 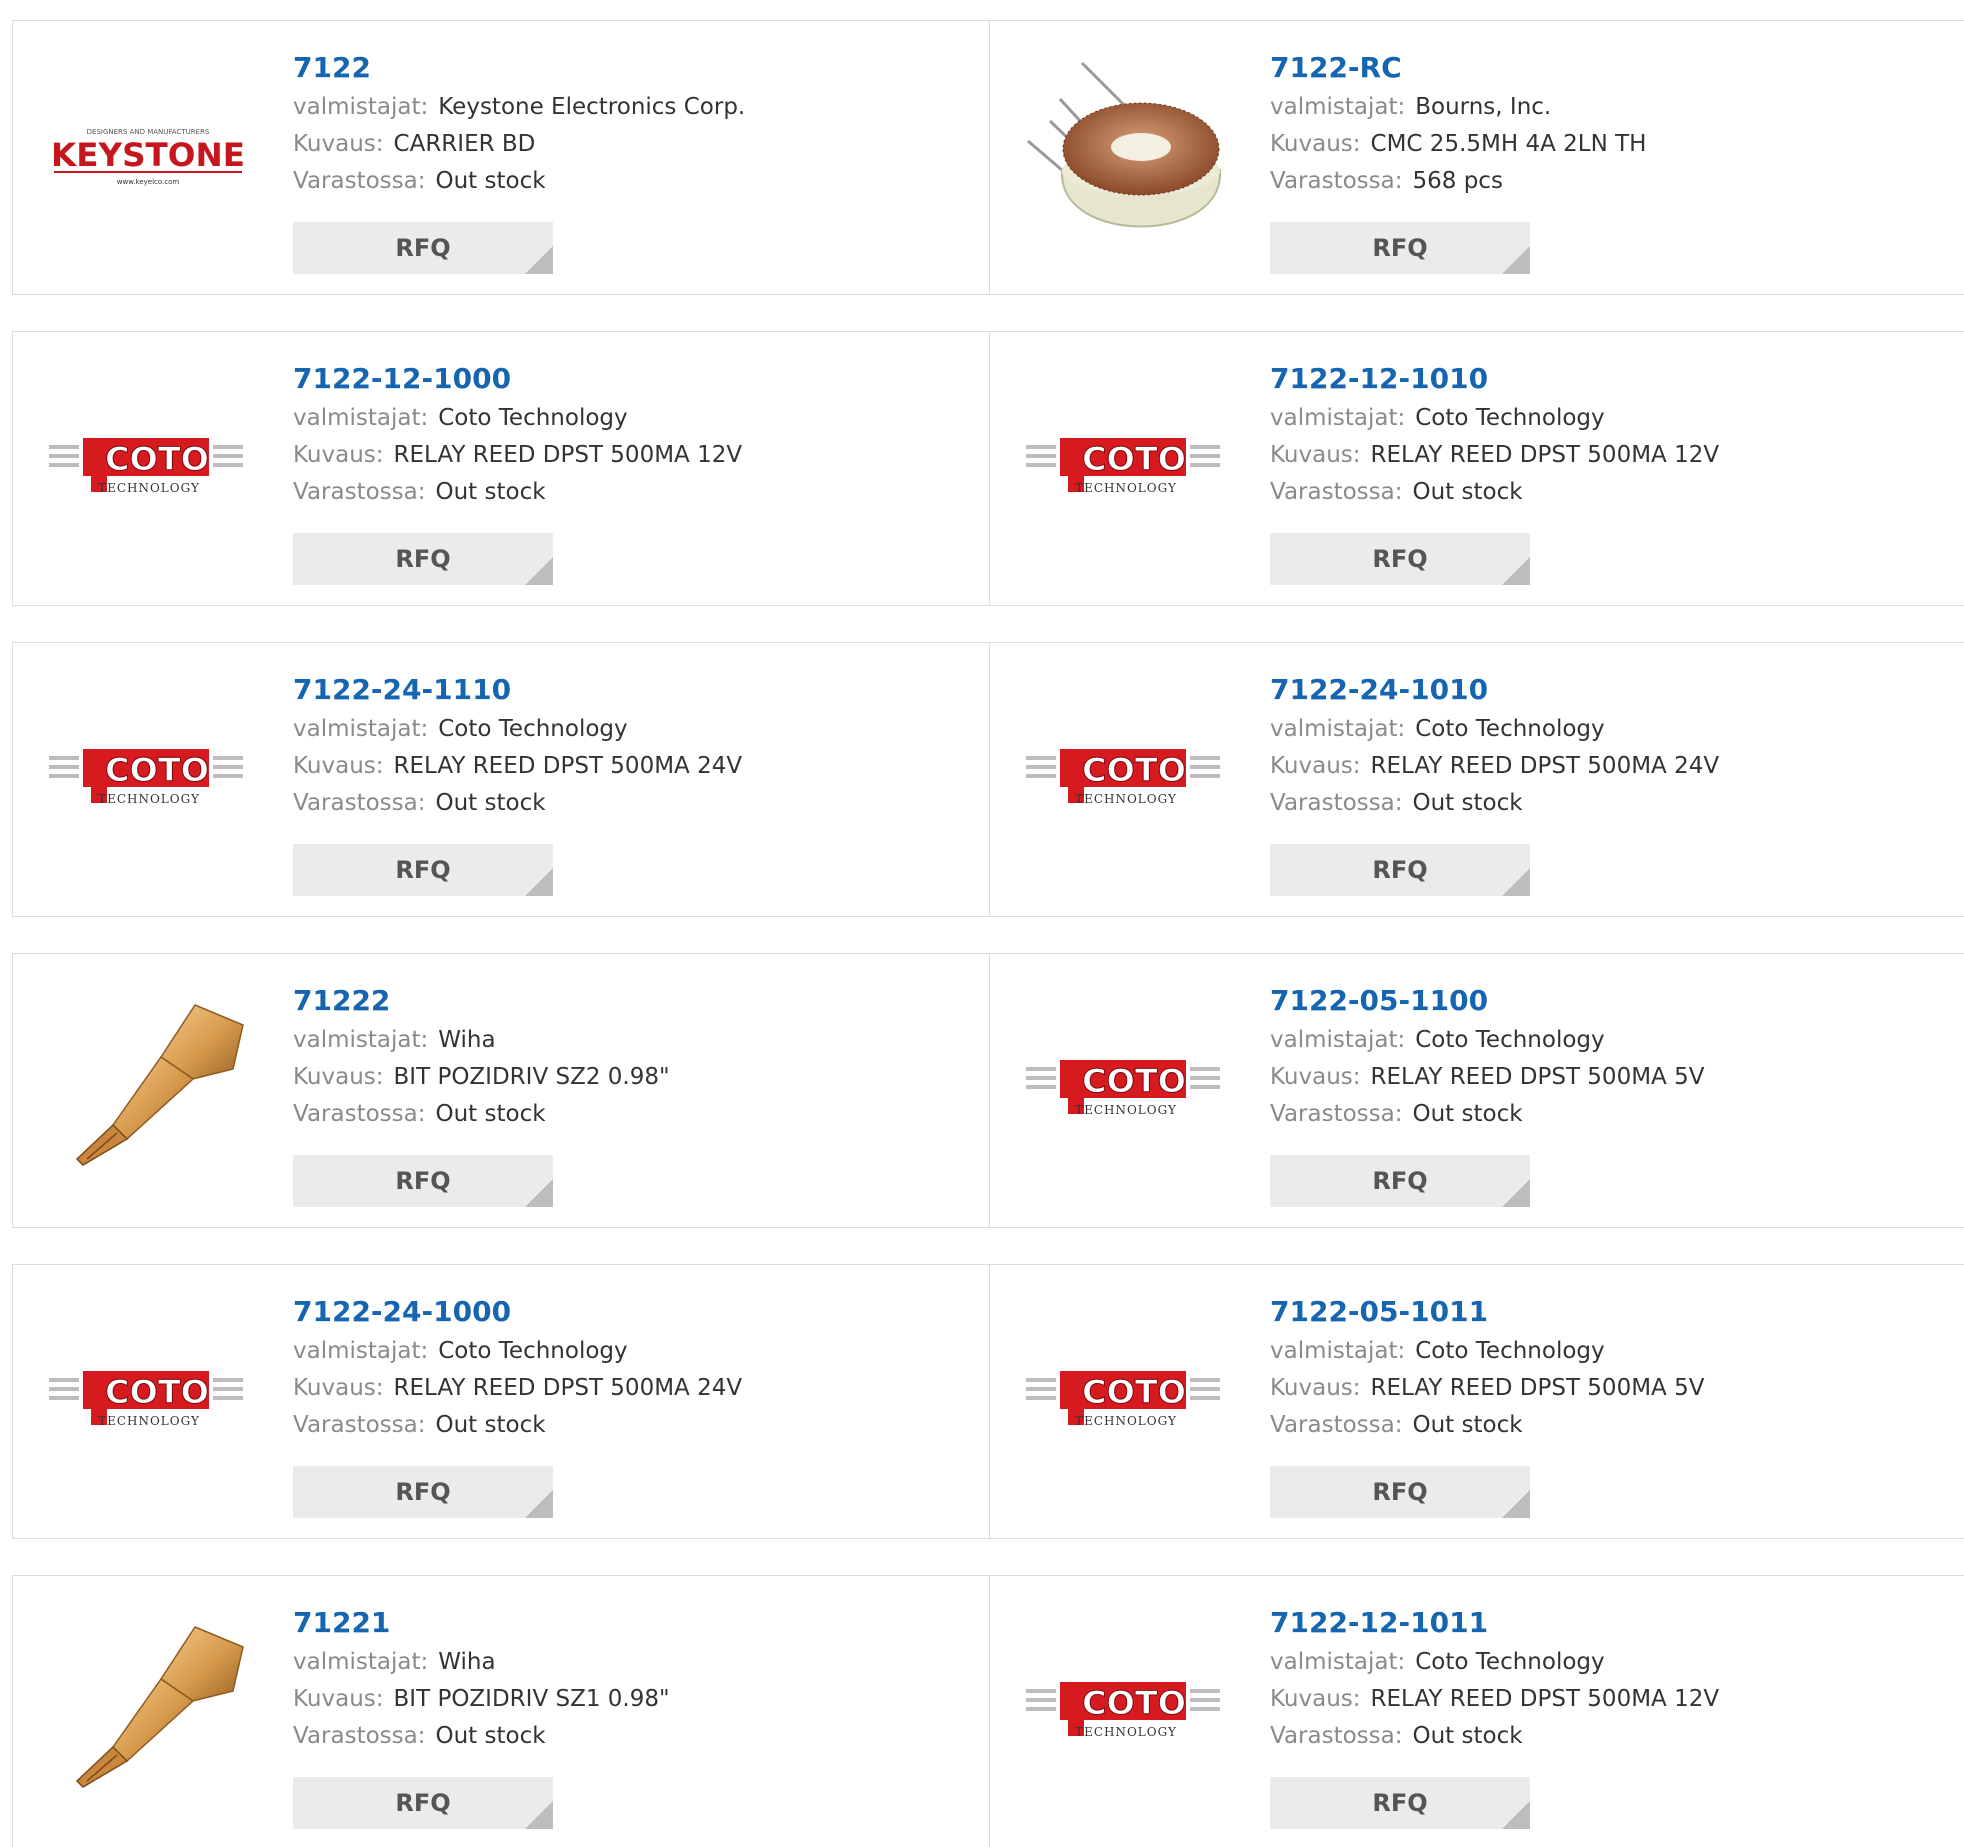 What do you see at coordinates (1494, 692) in the screenshot?
I see `part-number-link: 7122-24-1010` at bounding box center [1494, 692].